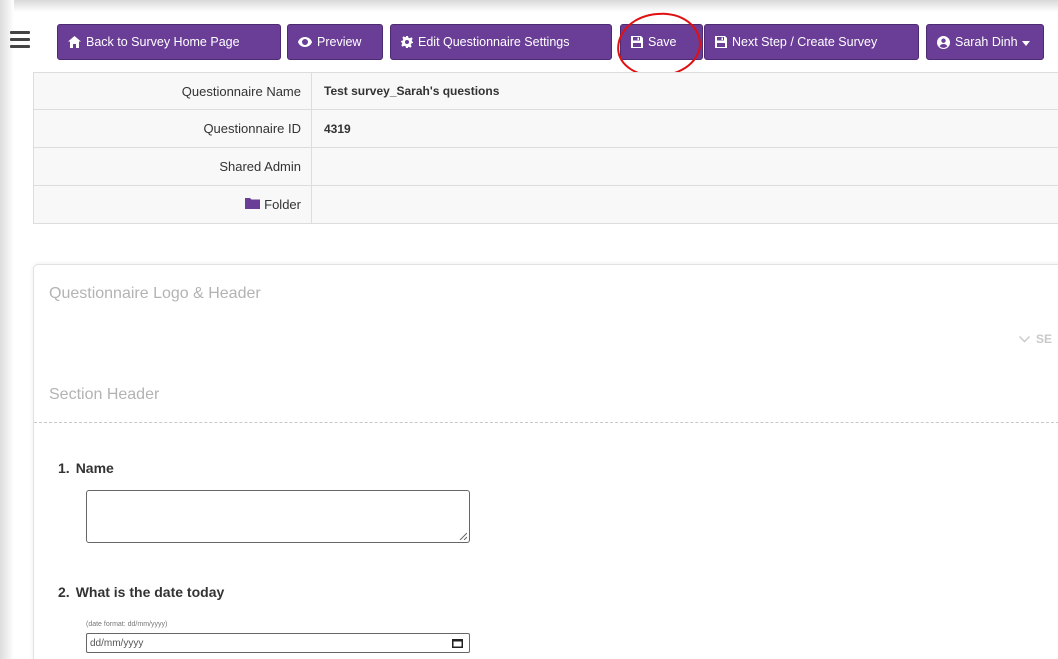 Image resolution: width=1058 pixels, height=659 pixels. I want to click on window-shadow-top, so click(529, 6).